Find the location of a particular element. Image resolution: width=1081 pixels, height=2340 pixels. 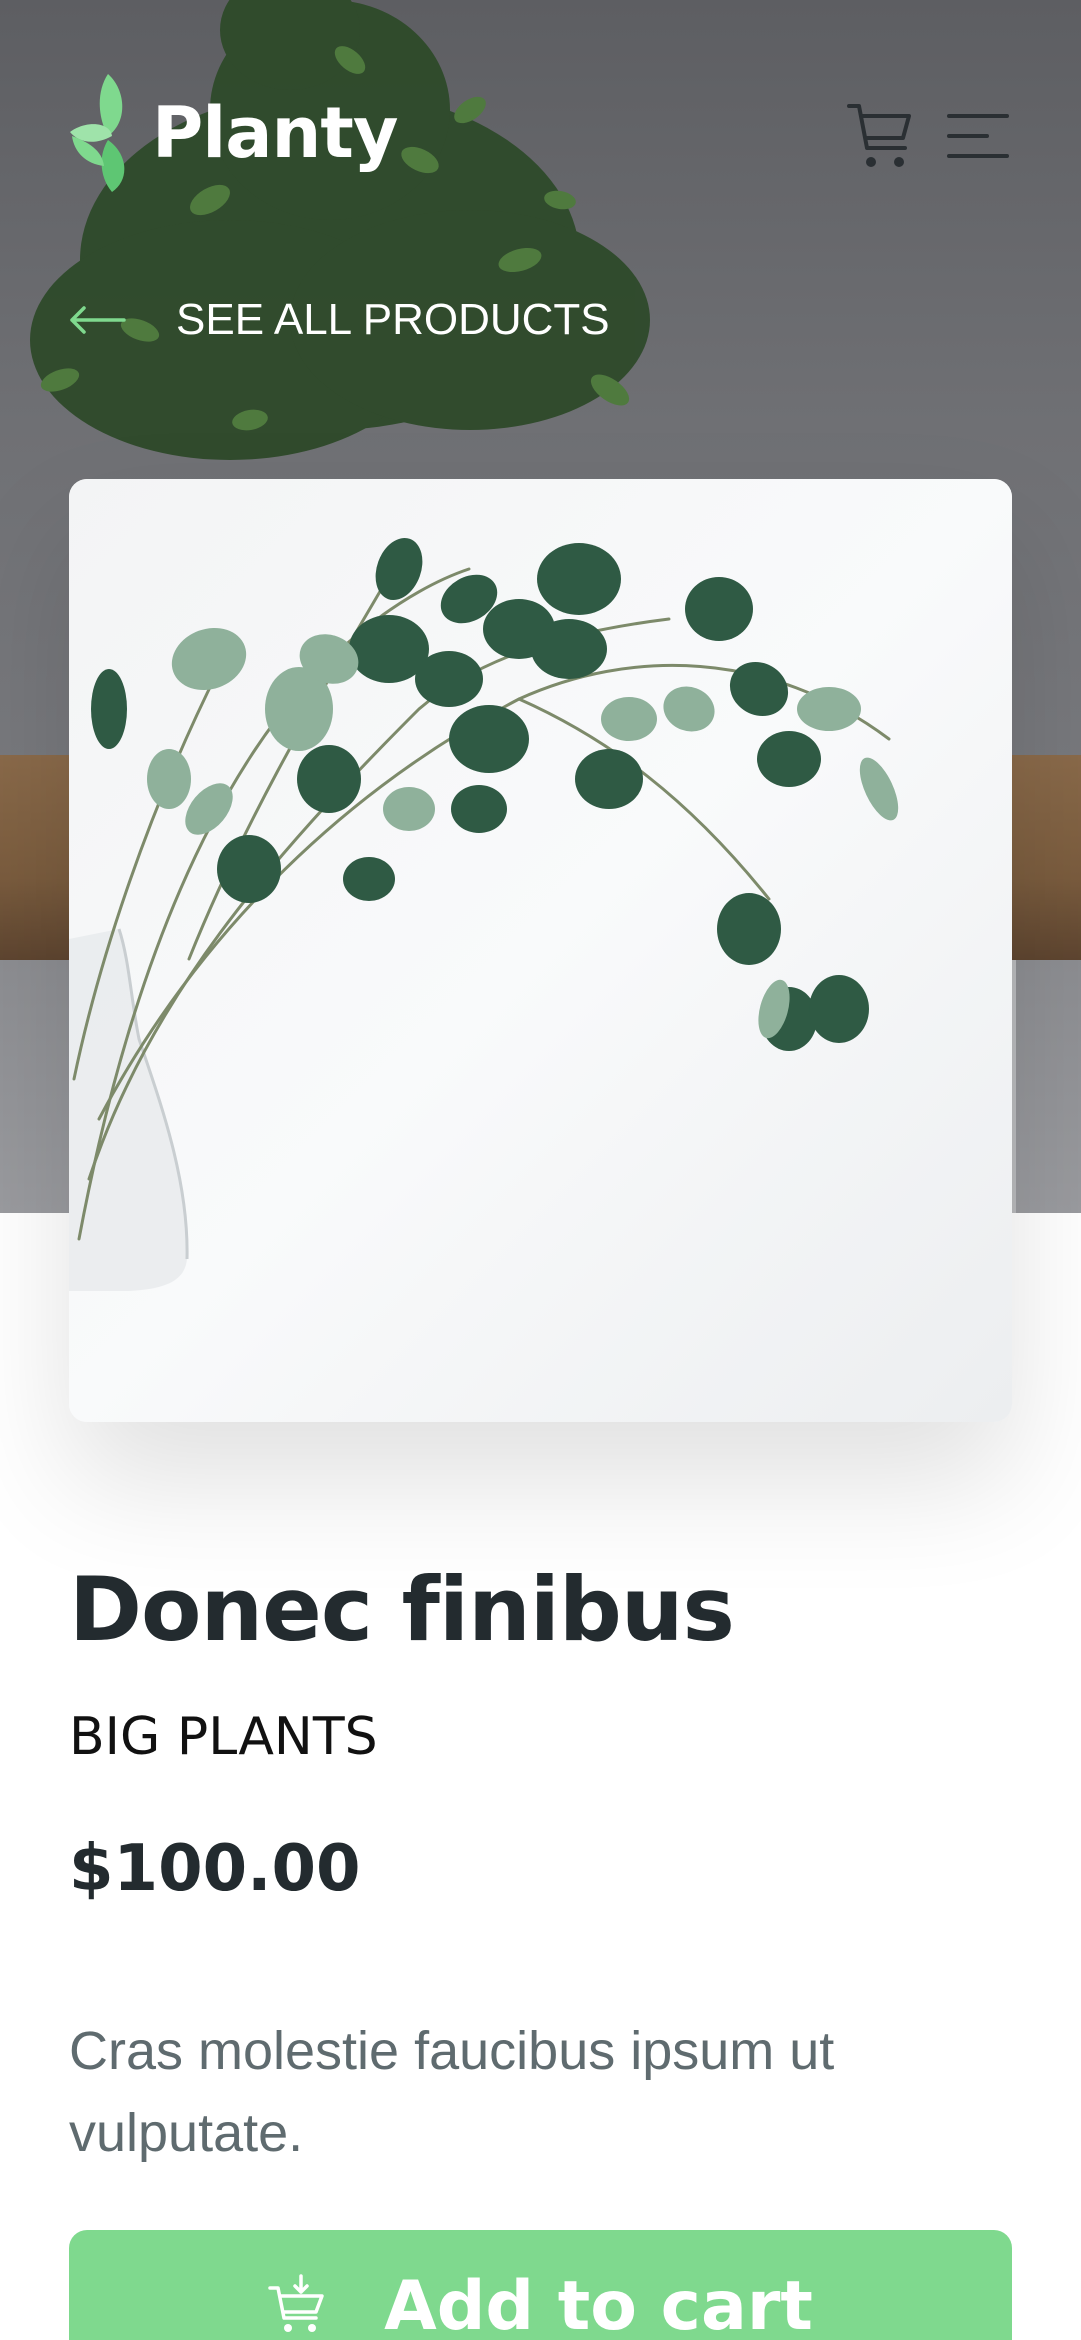

menu-button is located at coordinates (978, 136).